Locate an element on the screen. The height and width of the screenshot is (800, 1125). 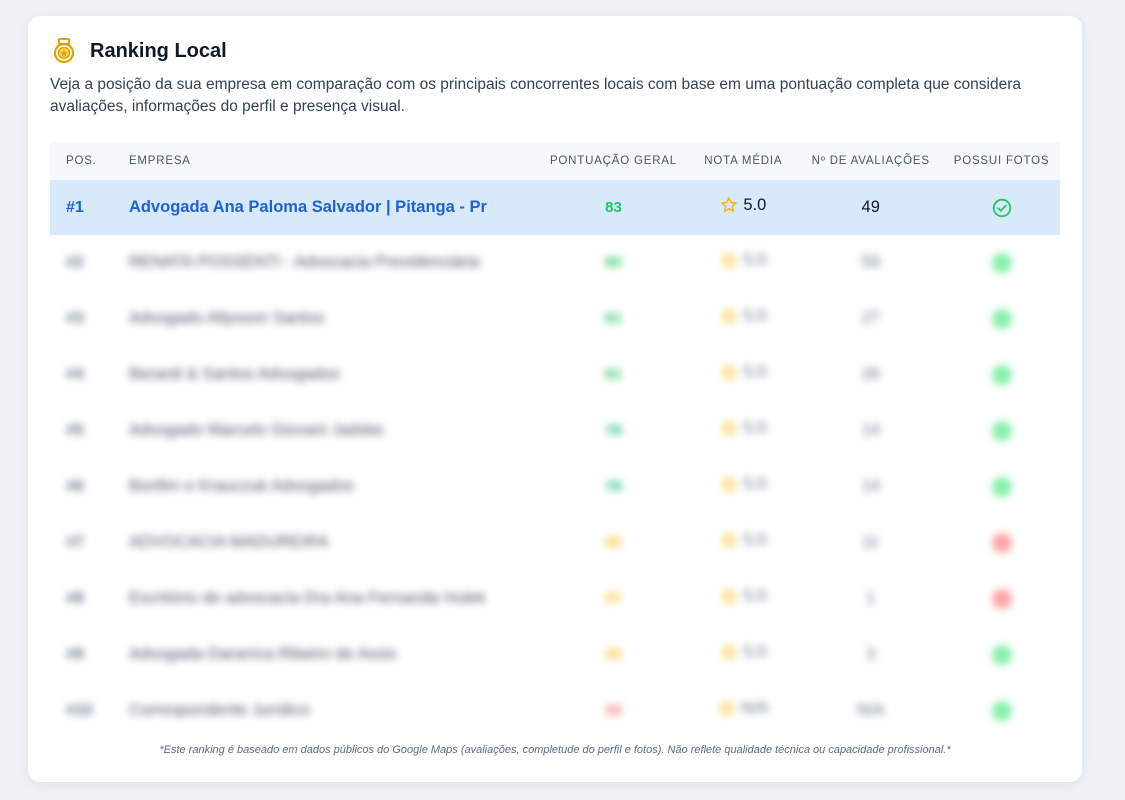
col-nota-header: Nota Média is located at coordinates (743, 161).